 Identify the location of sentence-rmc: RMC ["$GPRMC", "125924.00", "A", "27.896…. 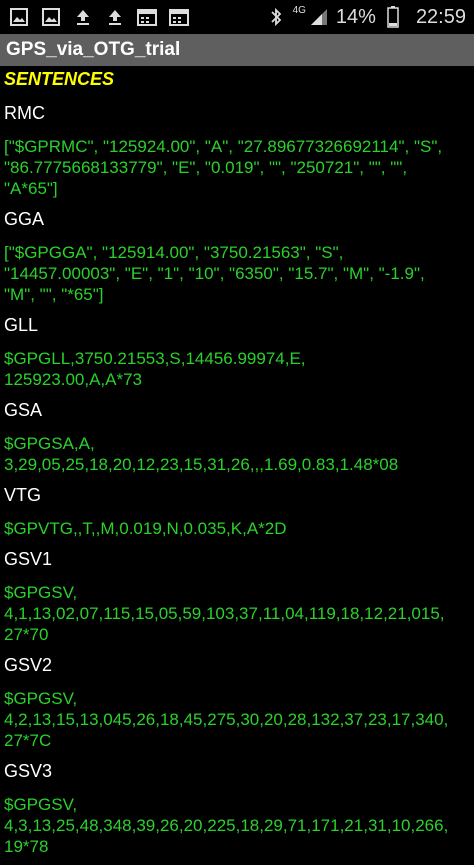
(237, 150).